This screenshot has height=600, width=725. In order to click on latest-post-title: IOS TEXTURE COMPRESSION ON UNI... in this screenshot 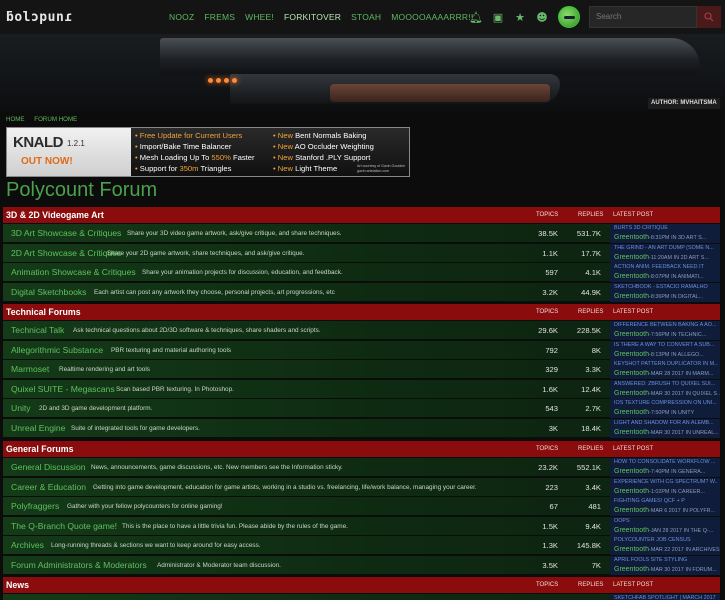, I will do `click(666, 403)`.